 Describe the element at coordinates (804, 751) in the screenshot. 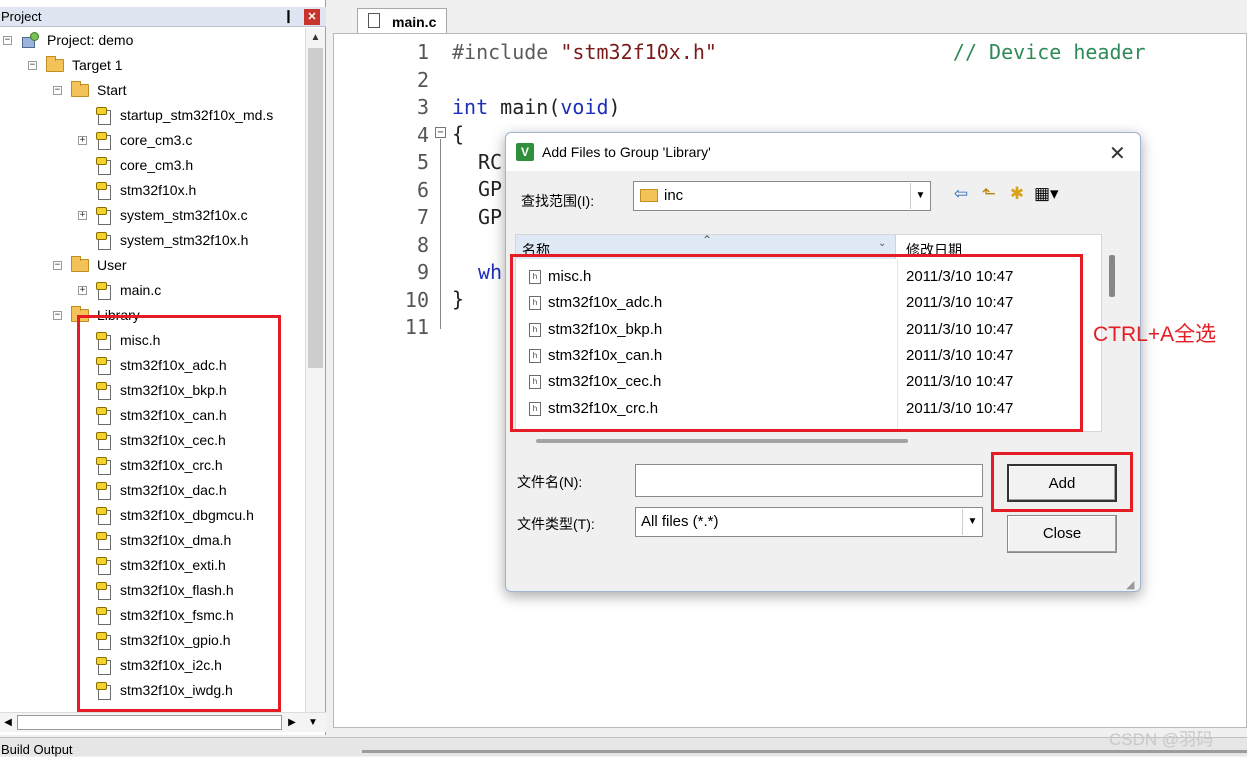

I see `editor-horizontal-scrollbar` at that location.